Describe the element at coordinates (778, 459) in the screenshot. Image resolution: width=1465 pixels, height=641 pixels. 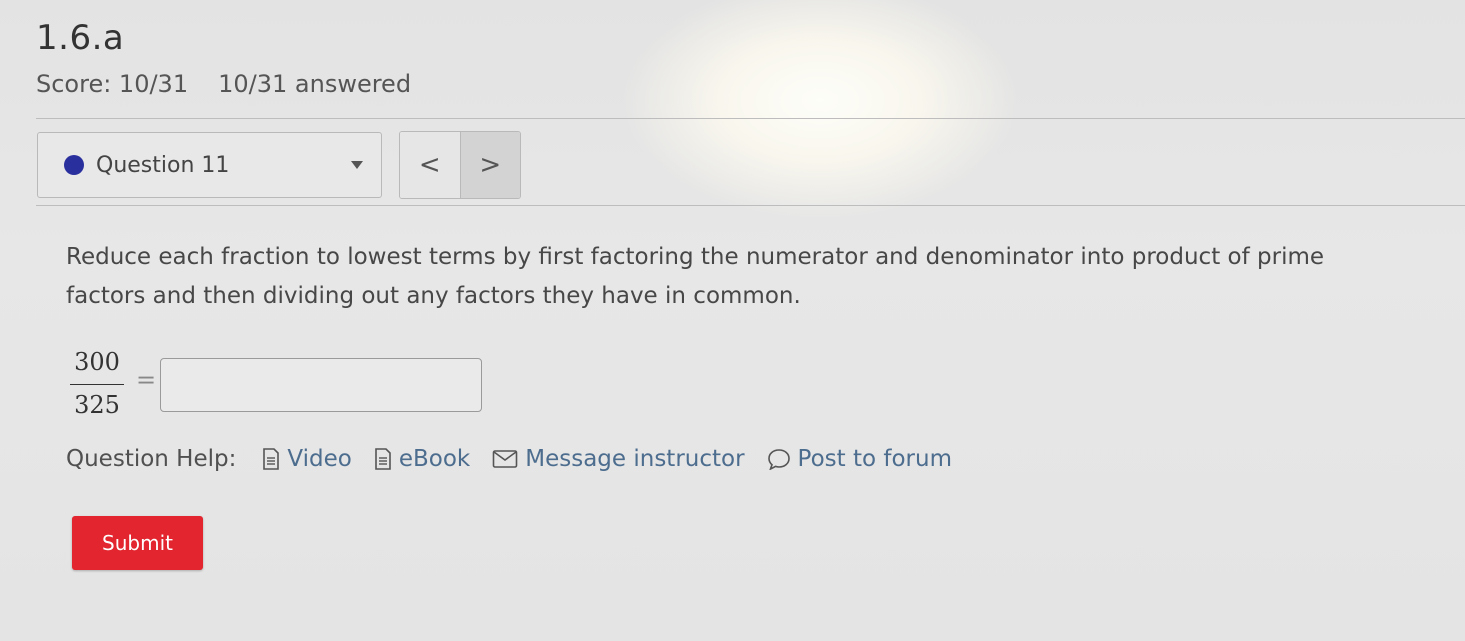
I see `speech-bubble-icon` at that location.